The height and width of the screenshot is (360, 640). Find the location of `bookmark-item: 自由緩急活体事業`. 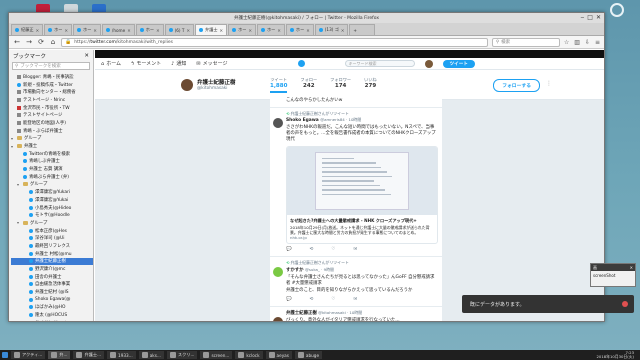

bookmark-item: 自由緩急活体事業 is located at coordinates (52, 285).